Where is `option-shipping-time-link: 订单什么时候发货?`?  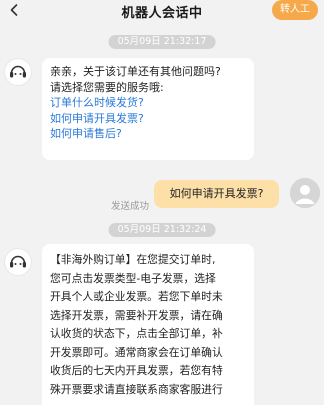 option-shipping-time-link: 订单什么时候发货? is located at coordinates (148, 103).